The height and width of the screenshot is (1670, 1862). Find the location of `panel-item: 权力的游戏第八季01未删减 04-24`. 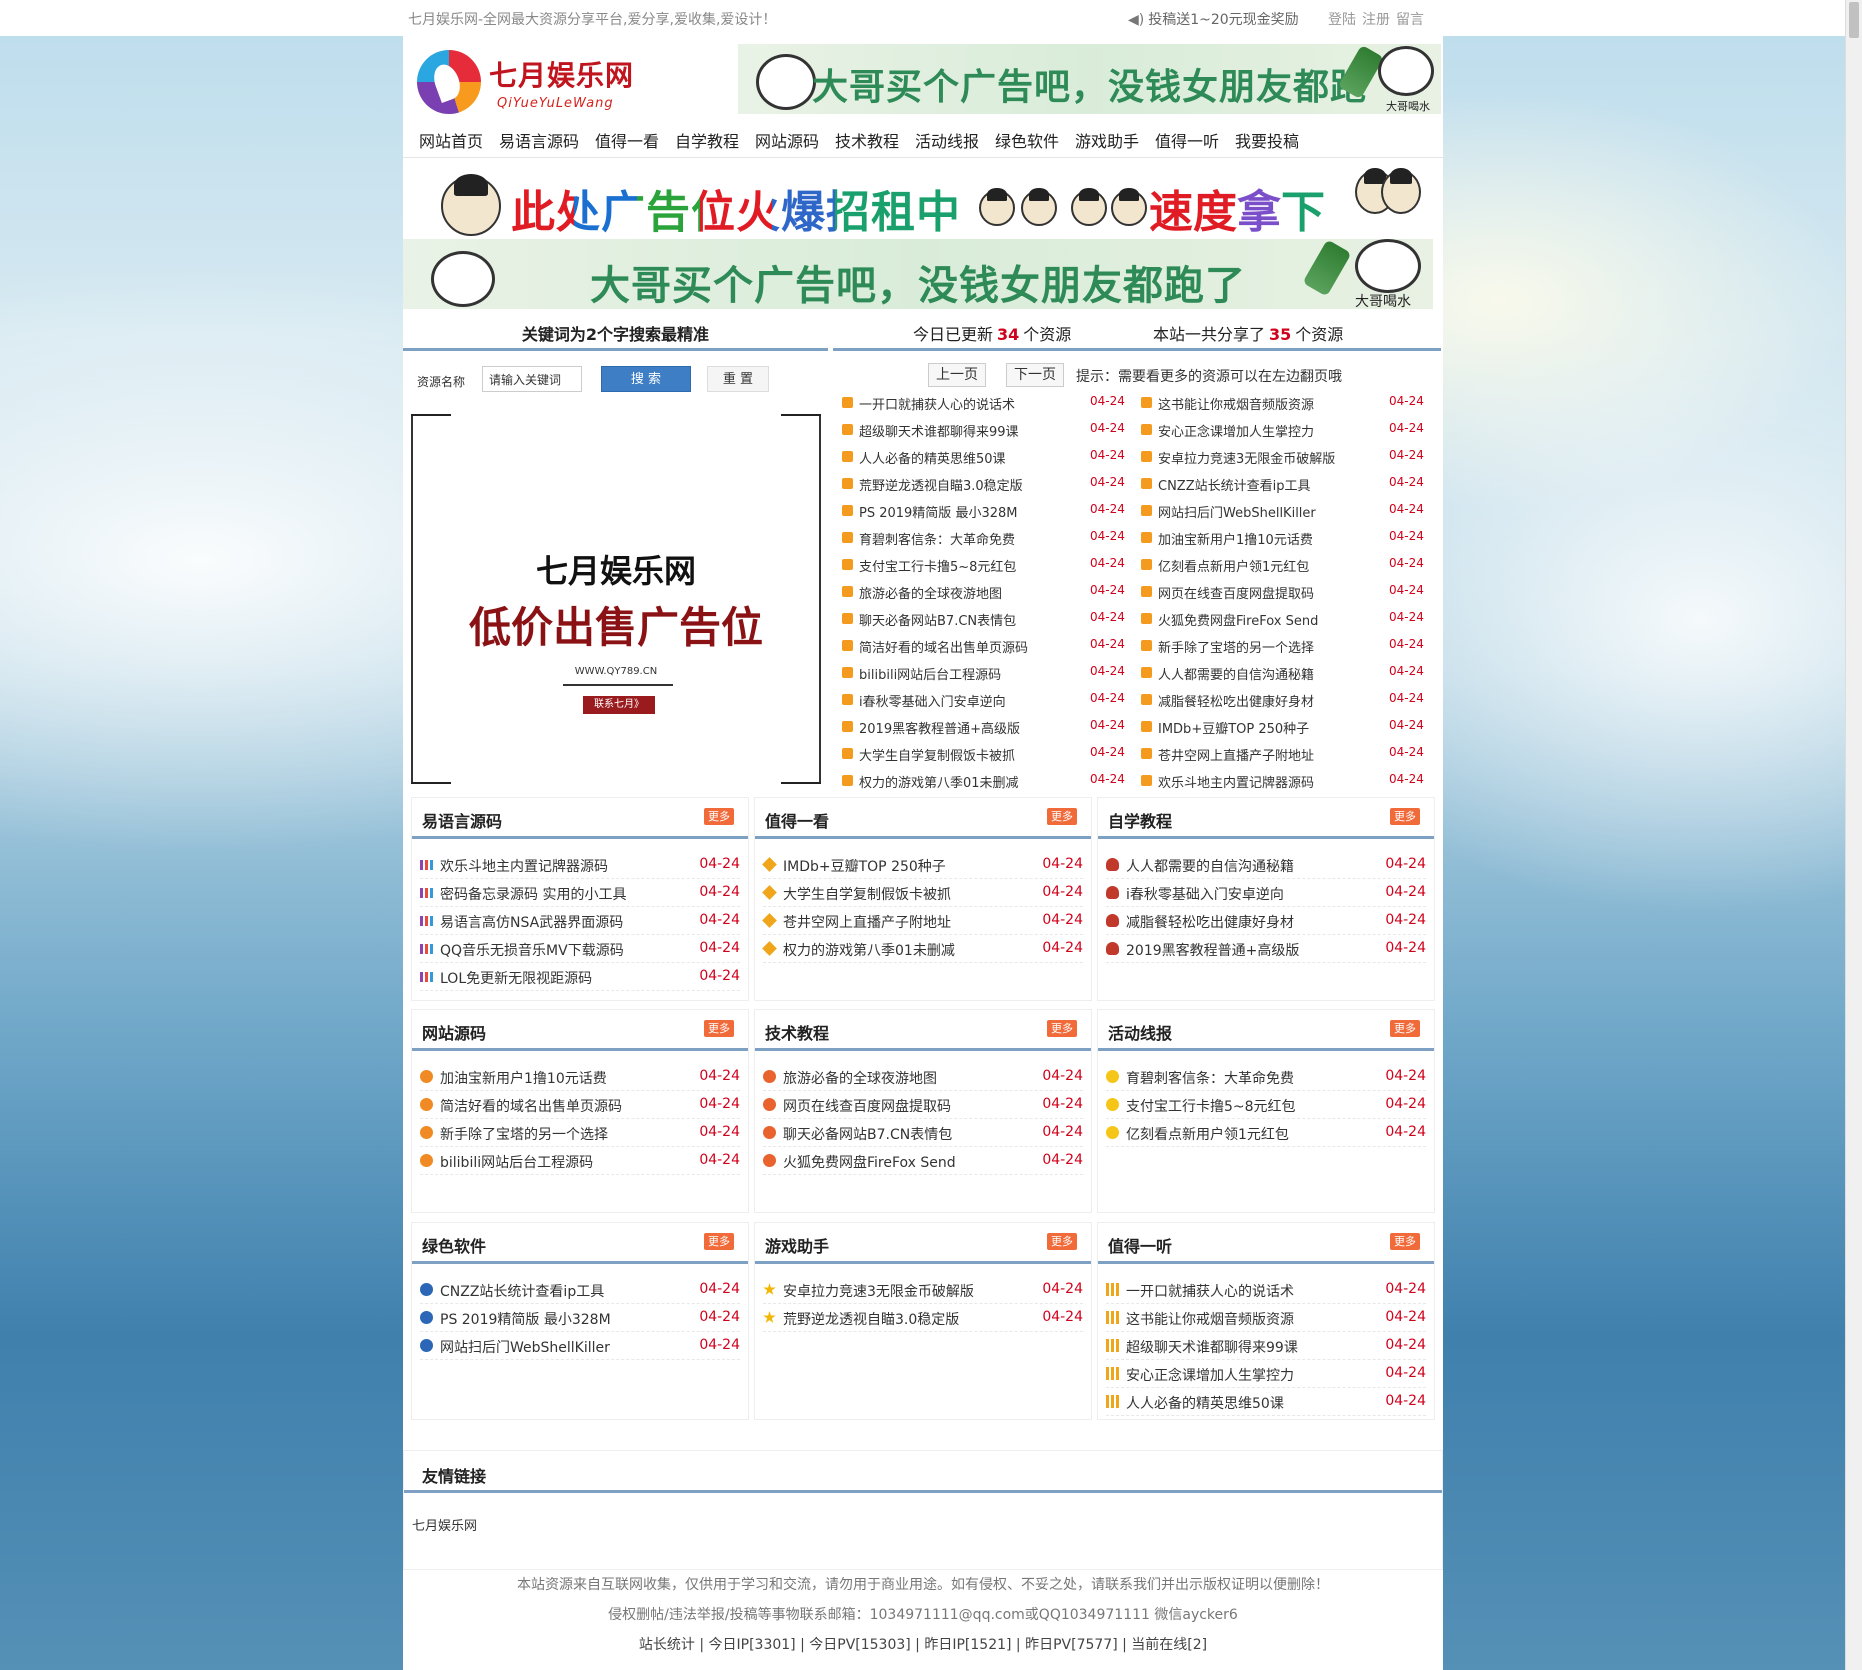

panel-item: 权力的游戏第八季01未删减 04-24 is located at coordinates (922, 949).